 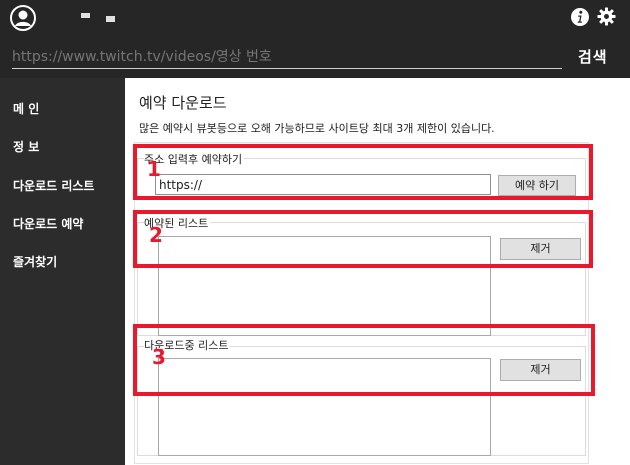 What do you see at coordinates (35, 261) in the screenshot?
I see `sidebar-item-favorites: 즐겨찾기` at bounding box center [35, 261].